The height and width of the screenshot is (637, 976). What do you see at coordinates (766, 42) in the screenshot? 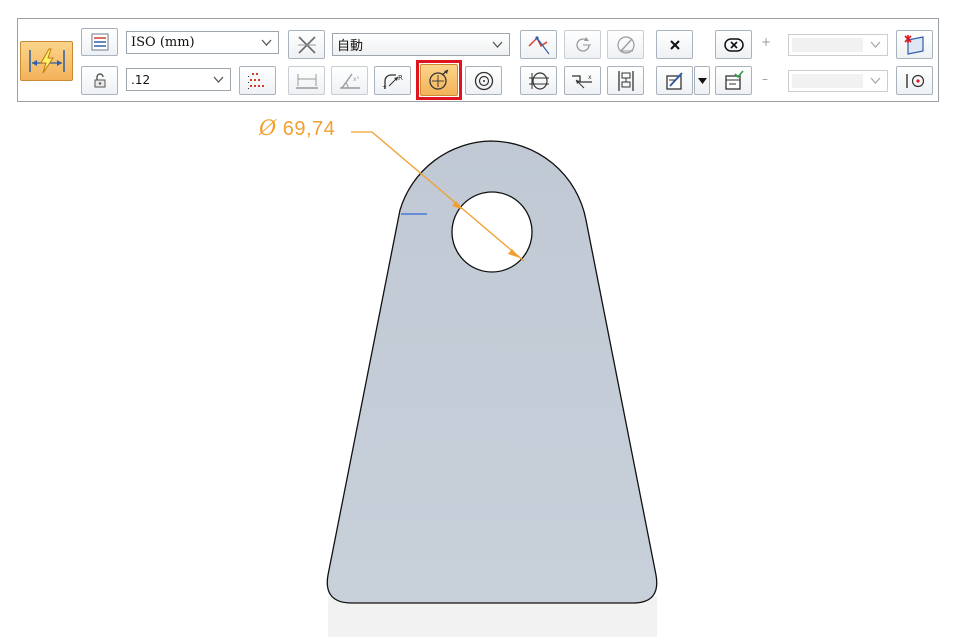
I see `plus-sign: +` at bounding box center [766, 42].